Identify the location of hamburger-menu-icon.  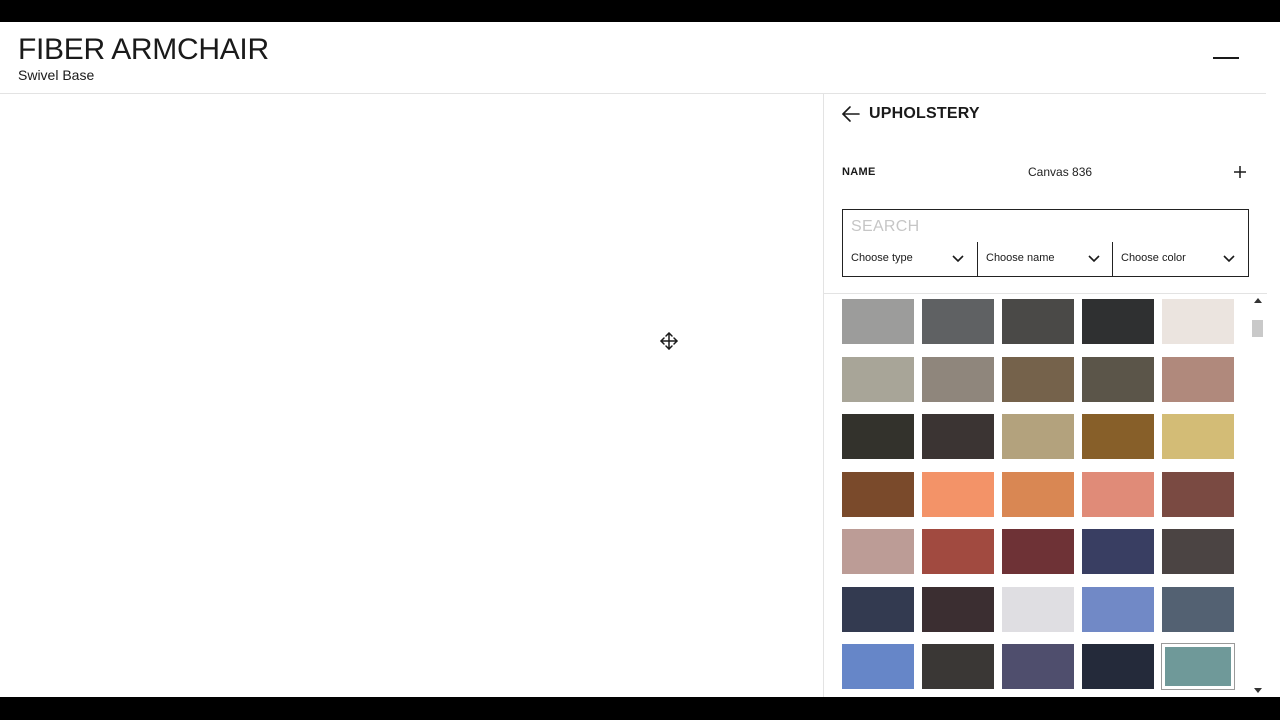
(1226, 58).